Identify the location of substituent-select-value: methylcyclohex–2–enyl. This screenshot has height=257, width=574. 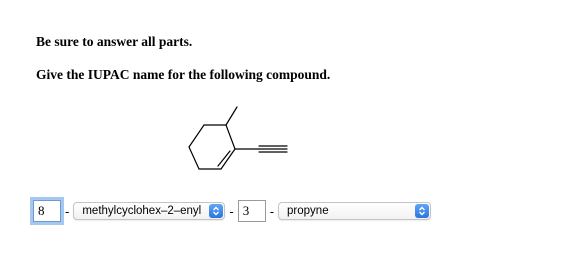
(142, 211).